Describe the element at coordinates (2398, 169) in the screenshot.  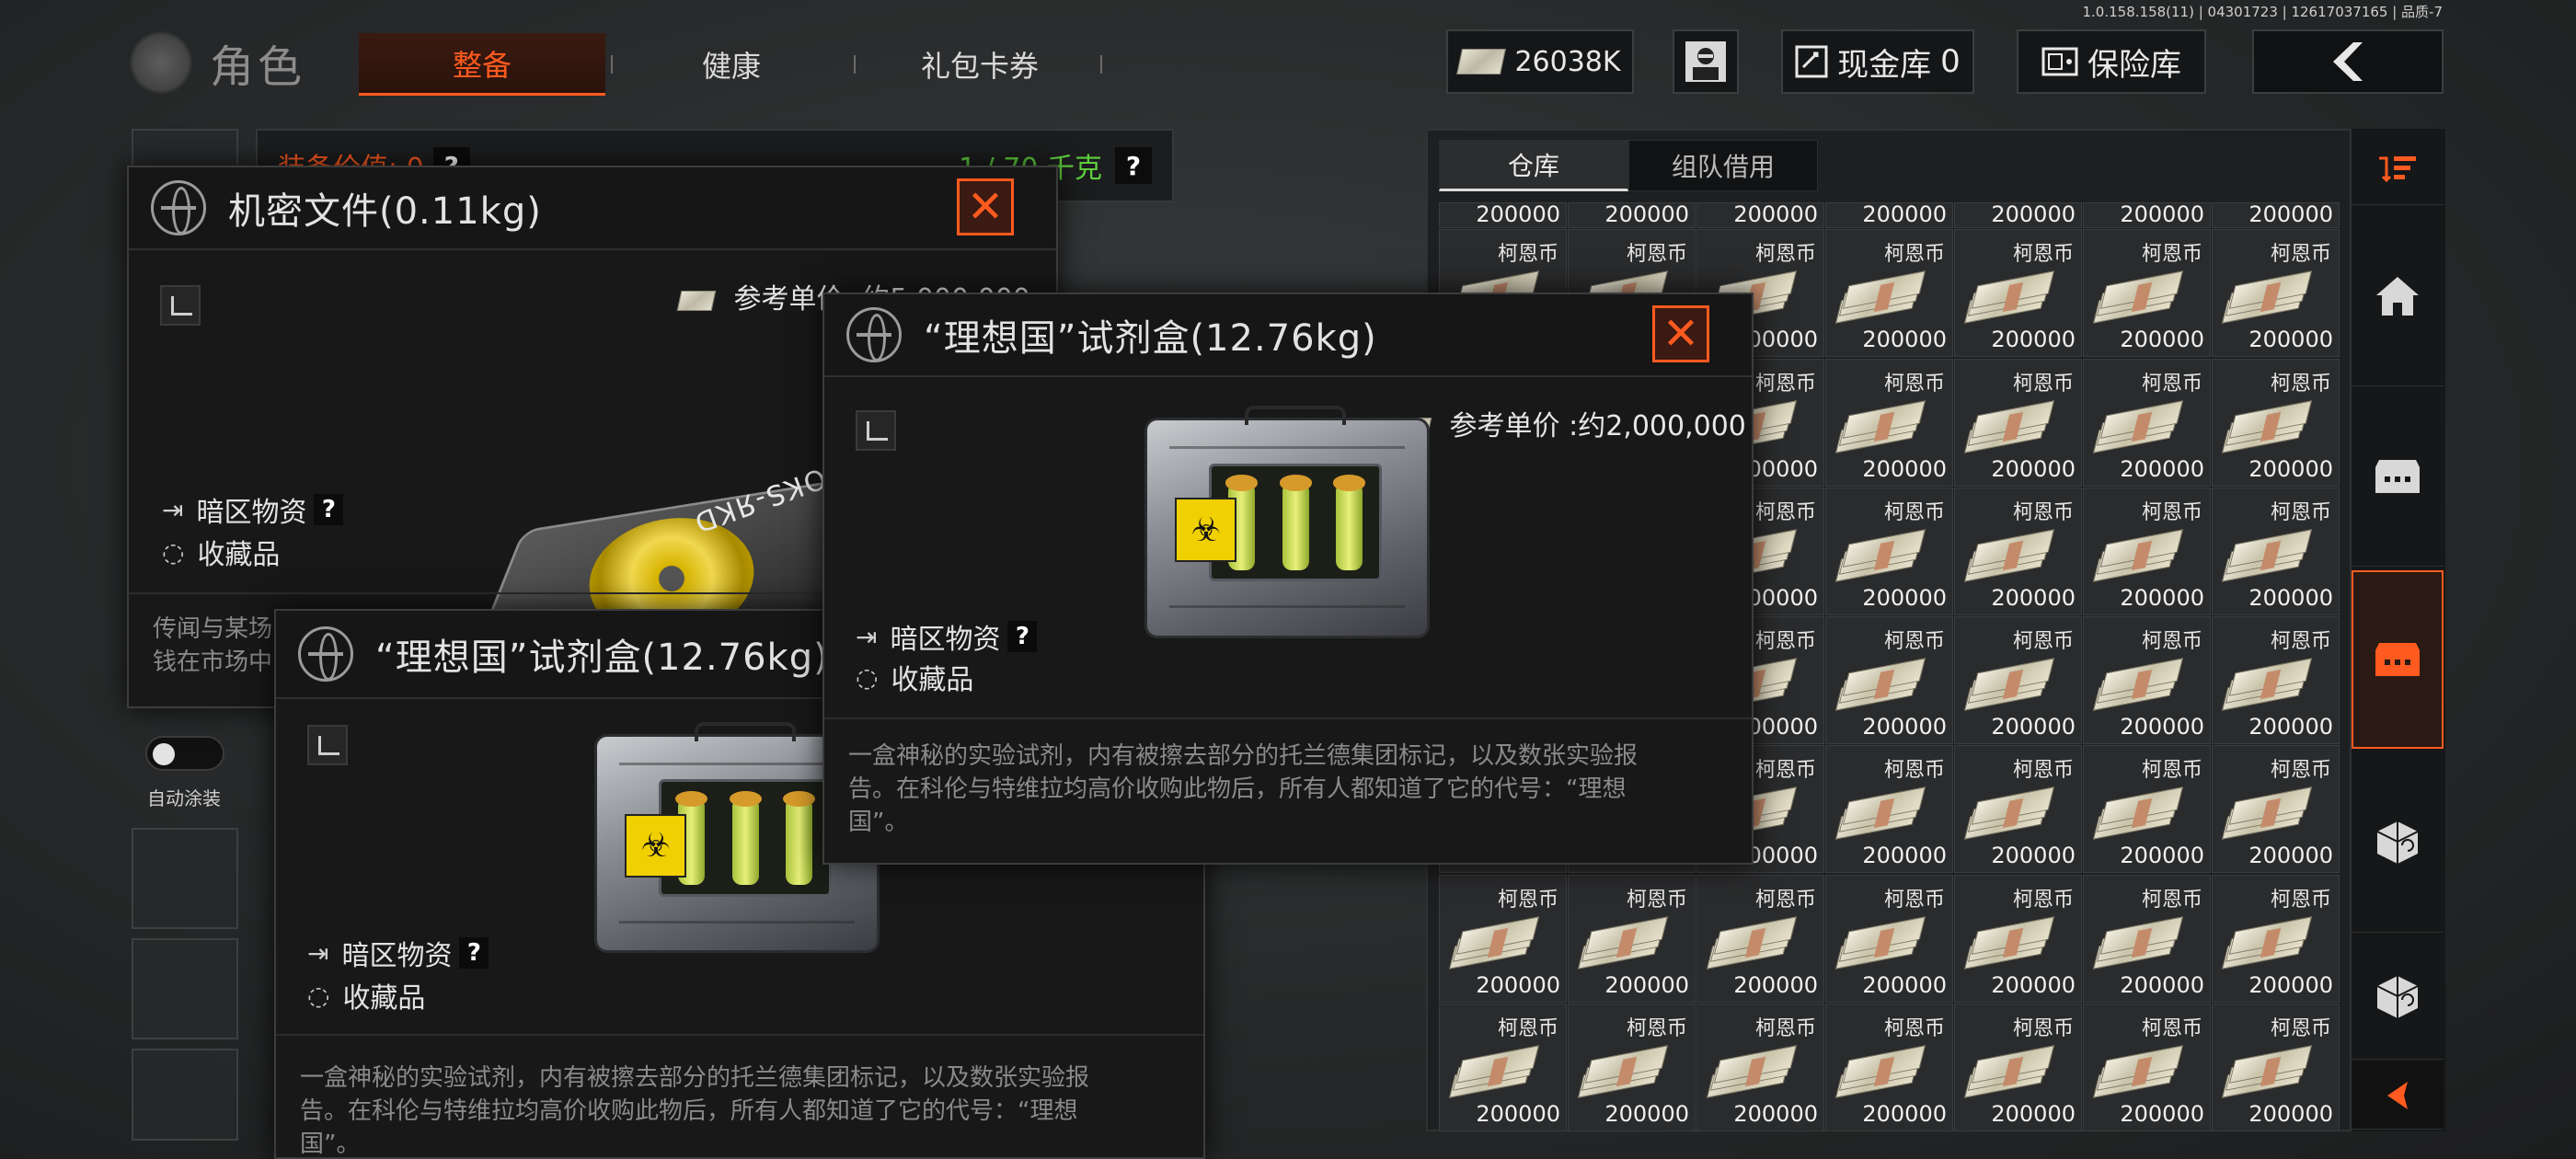
I see `sidebar-sort` at that location.